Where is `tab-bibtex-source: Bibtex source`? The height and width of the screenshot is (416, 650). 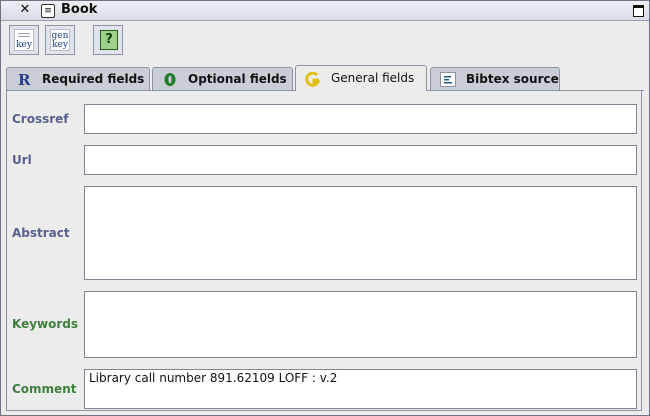 tab-bibtex-source: Bibtex source is located at coordinates (495, 78).